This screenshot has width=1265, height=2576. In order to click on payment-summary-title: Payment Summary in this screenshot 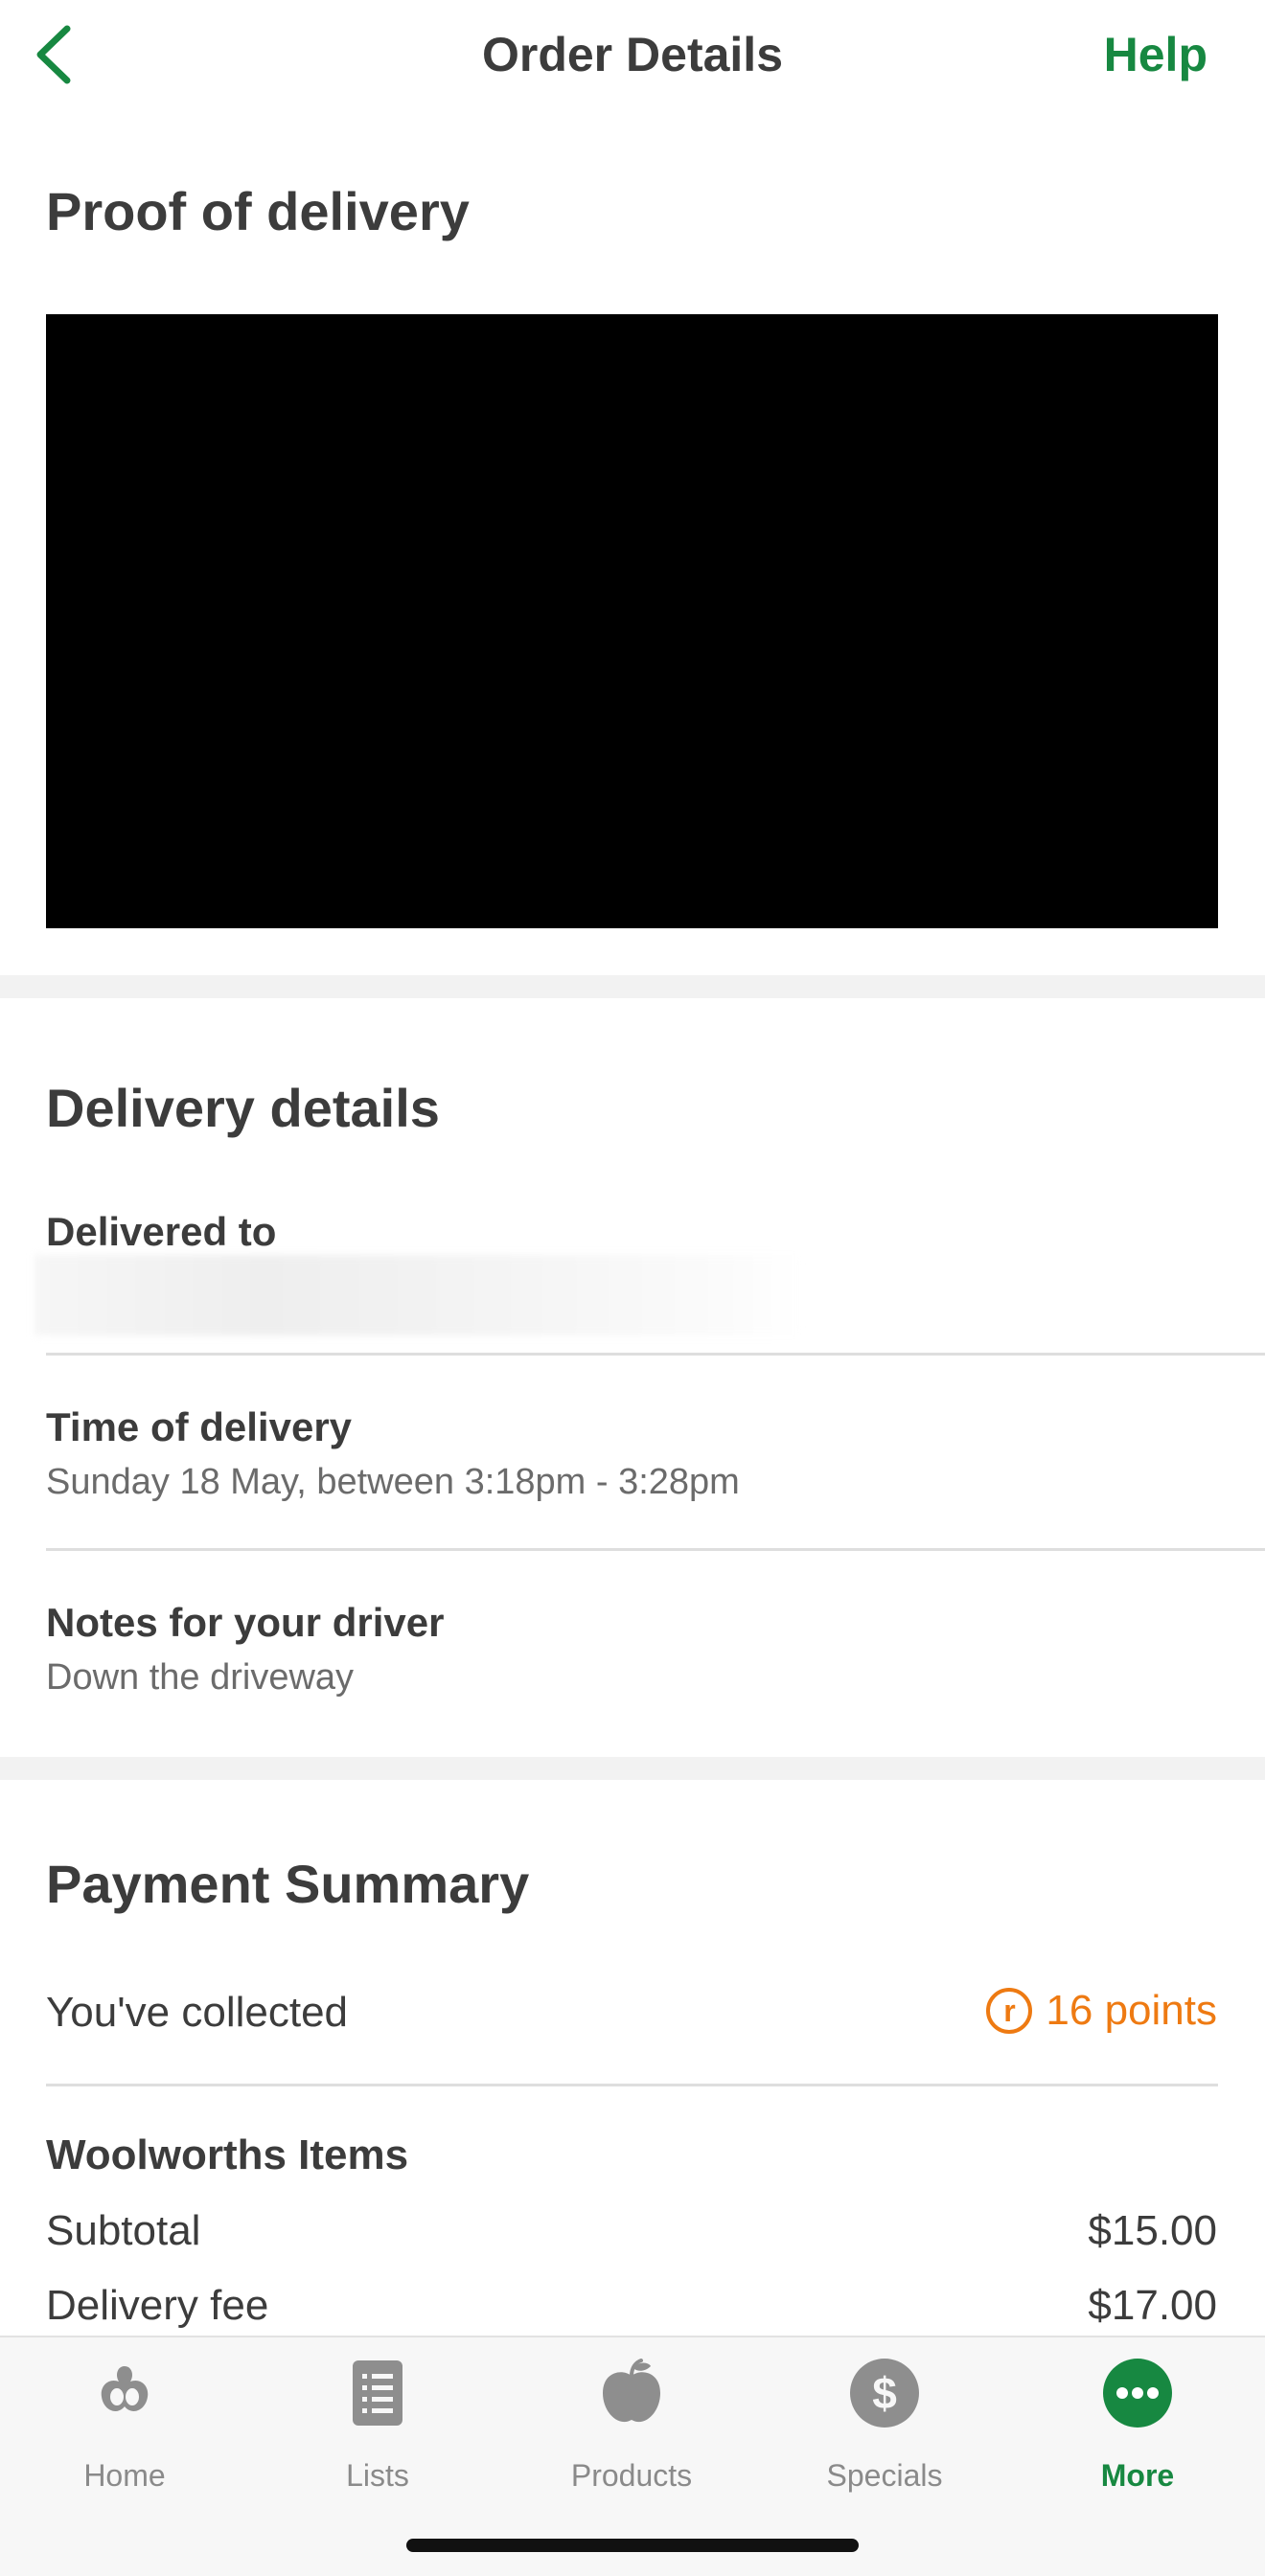, I will do `click(288, 1884)`.